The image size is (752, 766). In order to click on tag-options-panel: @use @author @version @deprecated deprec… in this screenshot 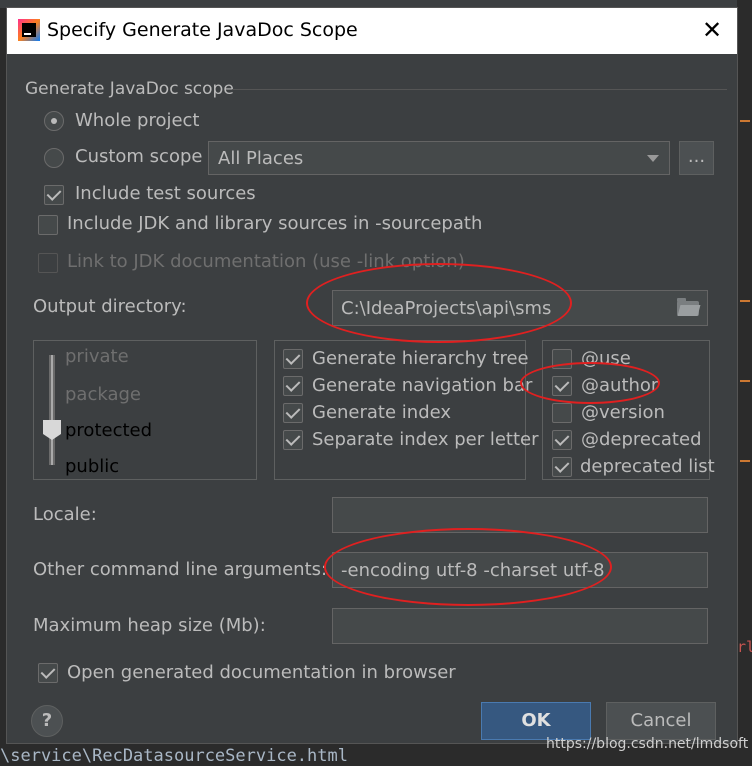, I will do `click(628, 410)`.